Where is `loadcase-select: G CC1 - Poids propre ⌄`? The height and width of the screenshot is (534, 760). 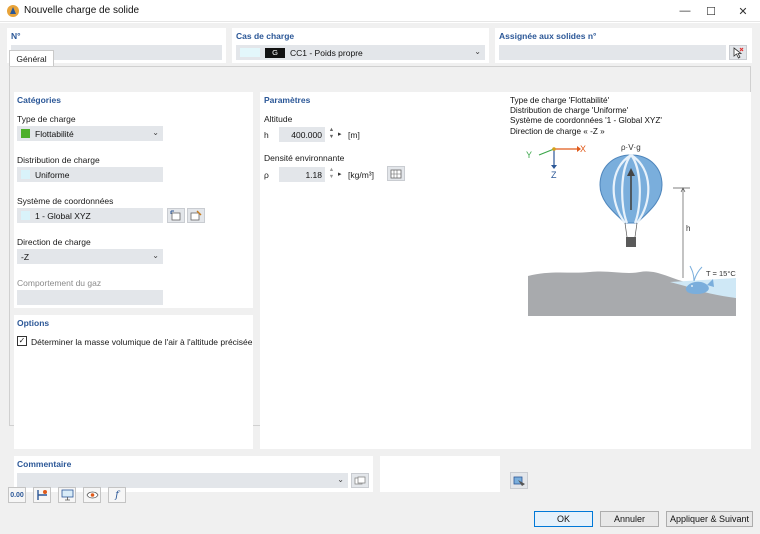
loadcase-select: G CC1 - Poids propre ⌄ is located at coordinates (360, 52).